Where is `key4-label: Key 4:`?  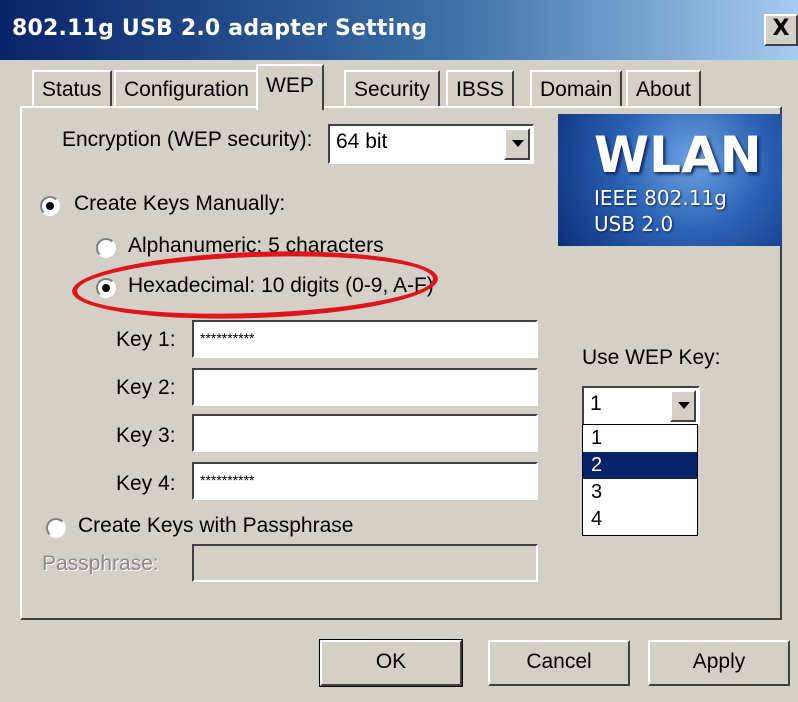
key4-label: Key 4: is located at coordinates (146, 483).